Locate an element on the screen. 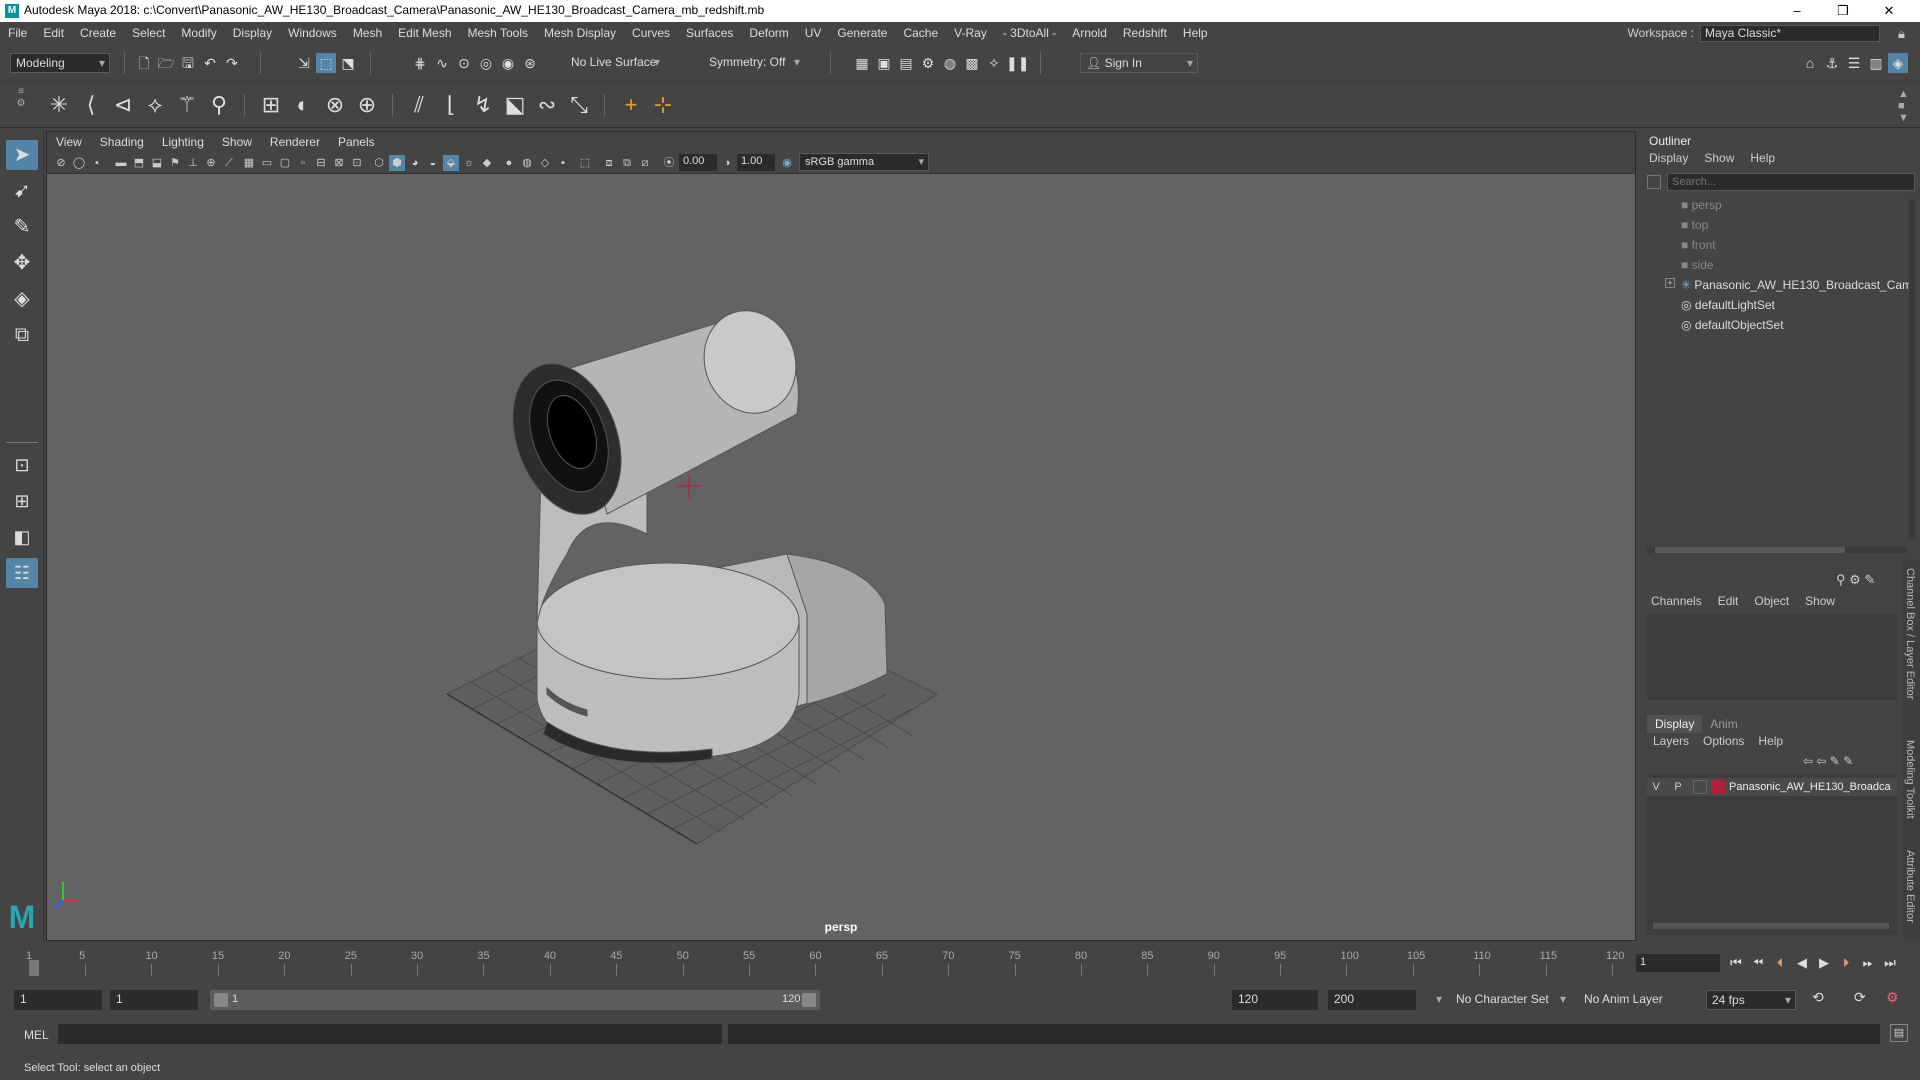 The height and width of the screenshot is (1080, 1920). open-scene-icon: 🗁 is located at coordinates (166, 63).